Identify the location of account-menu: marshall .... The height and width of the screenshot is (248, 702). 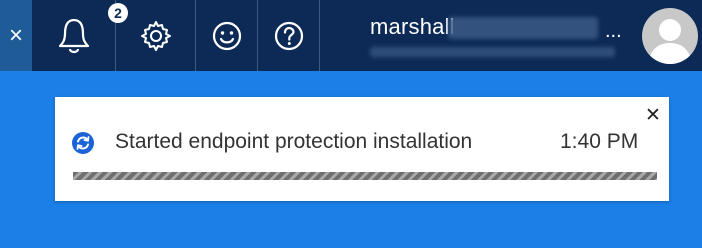
(495, 35).